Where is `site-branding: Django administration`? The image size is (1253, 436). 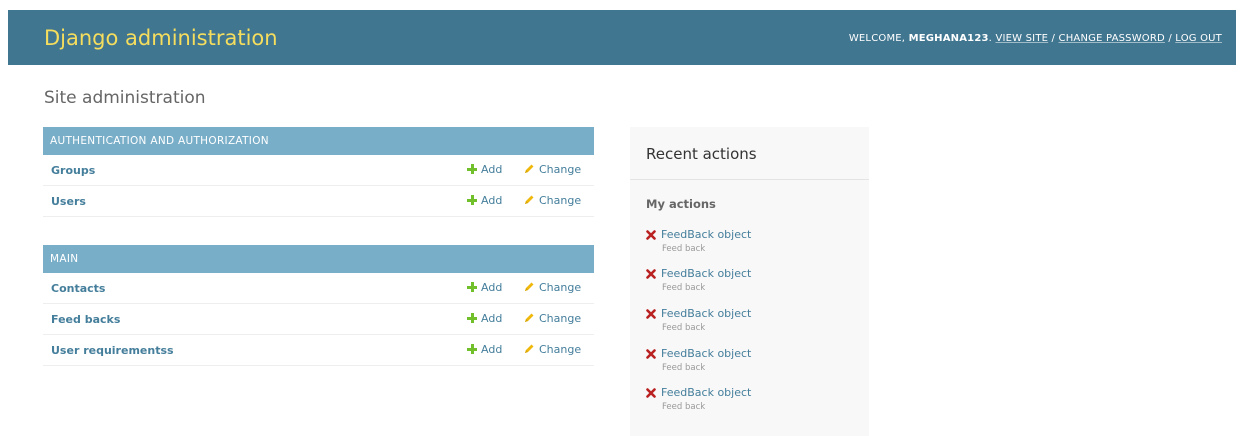 site-branding: Django administration is located at coordinates (161, 38).